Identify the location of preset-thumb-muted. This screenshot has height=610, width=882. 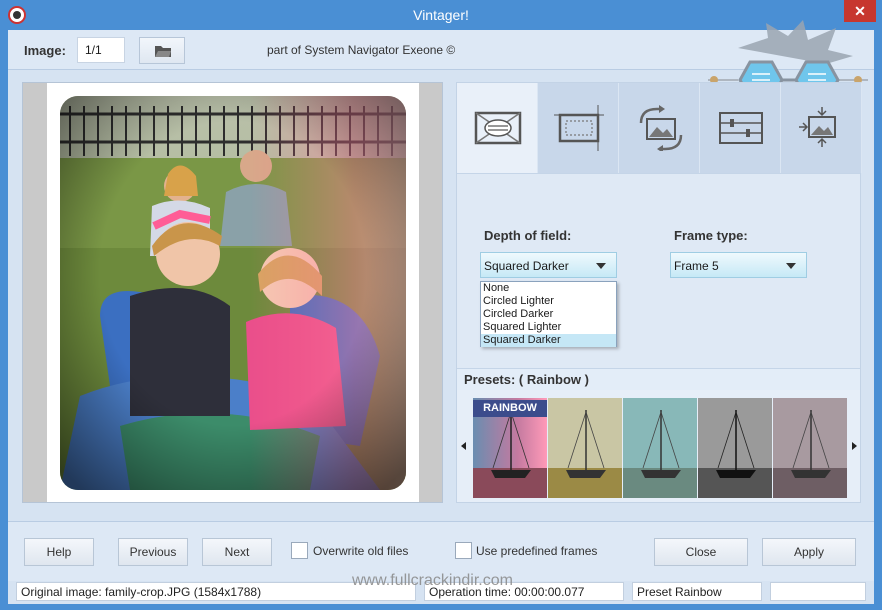
(810, 448).